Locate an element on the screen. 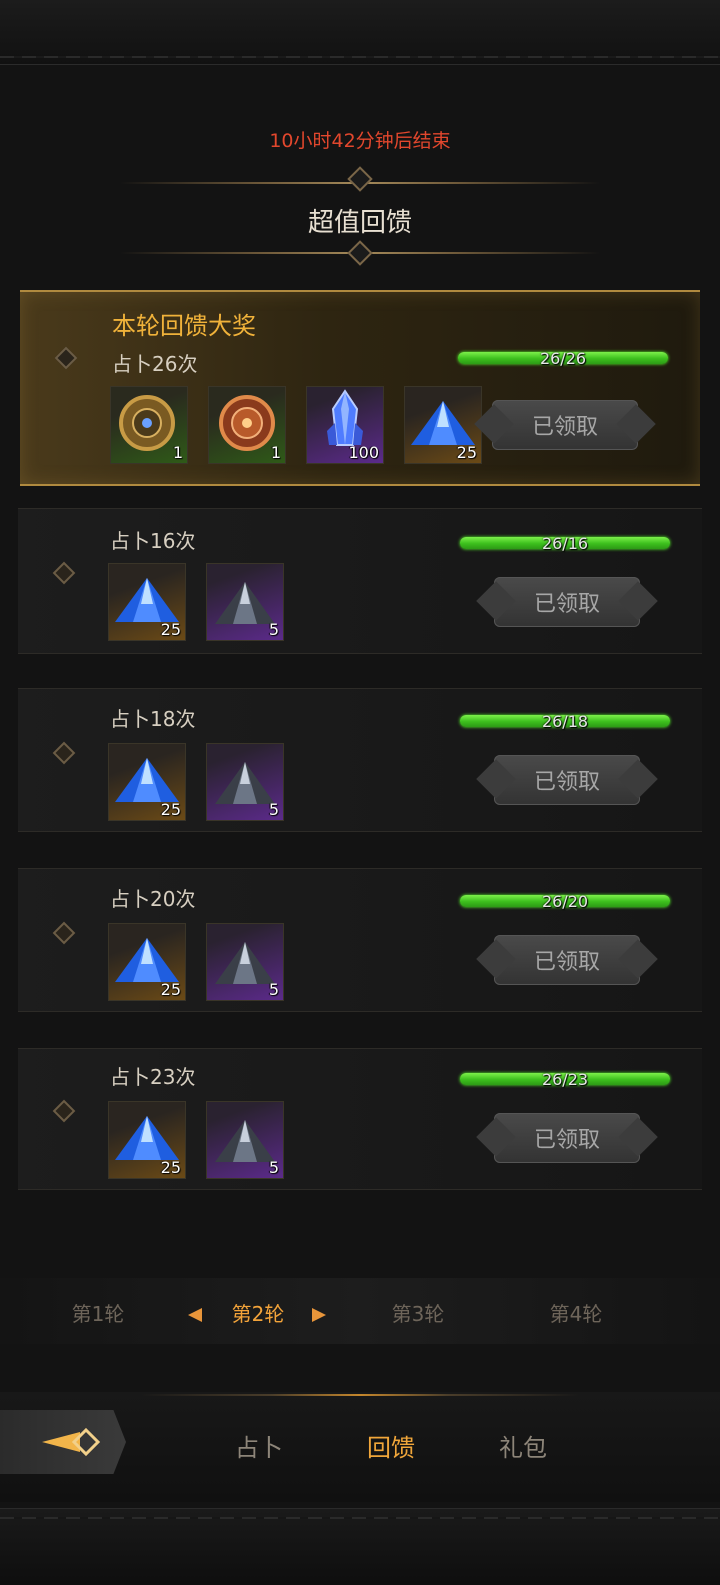 The image size is (720, 1585). grand-prize-title: 本轮回馈大奖 is located at coordinates (184, 326).